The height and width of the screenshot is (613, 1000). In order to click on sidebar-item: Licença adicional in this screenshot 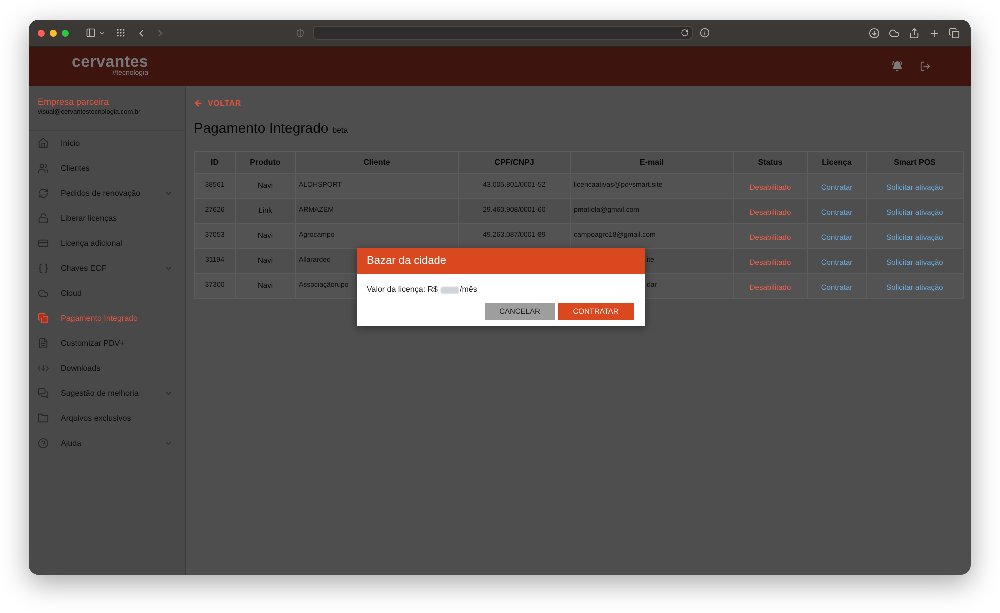, I will do `click(107, 243)`.